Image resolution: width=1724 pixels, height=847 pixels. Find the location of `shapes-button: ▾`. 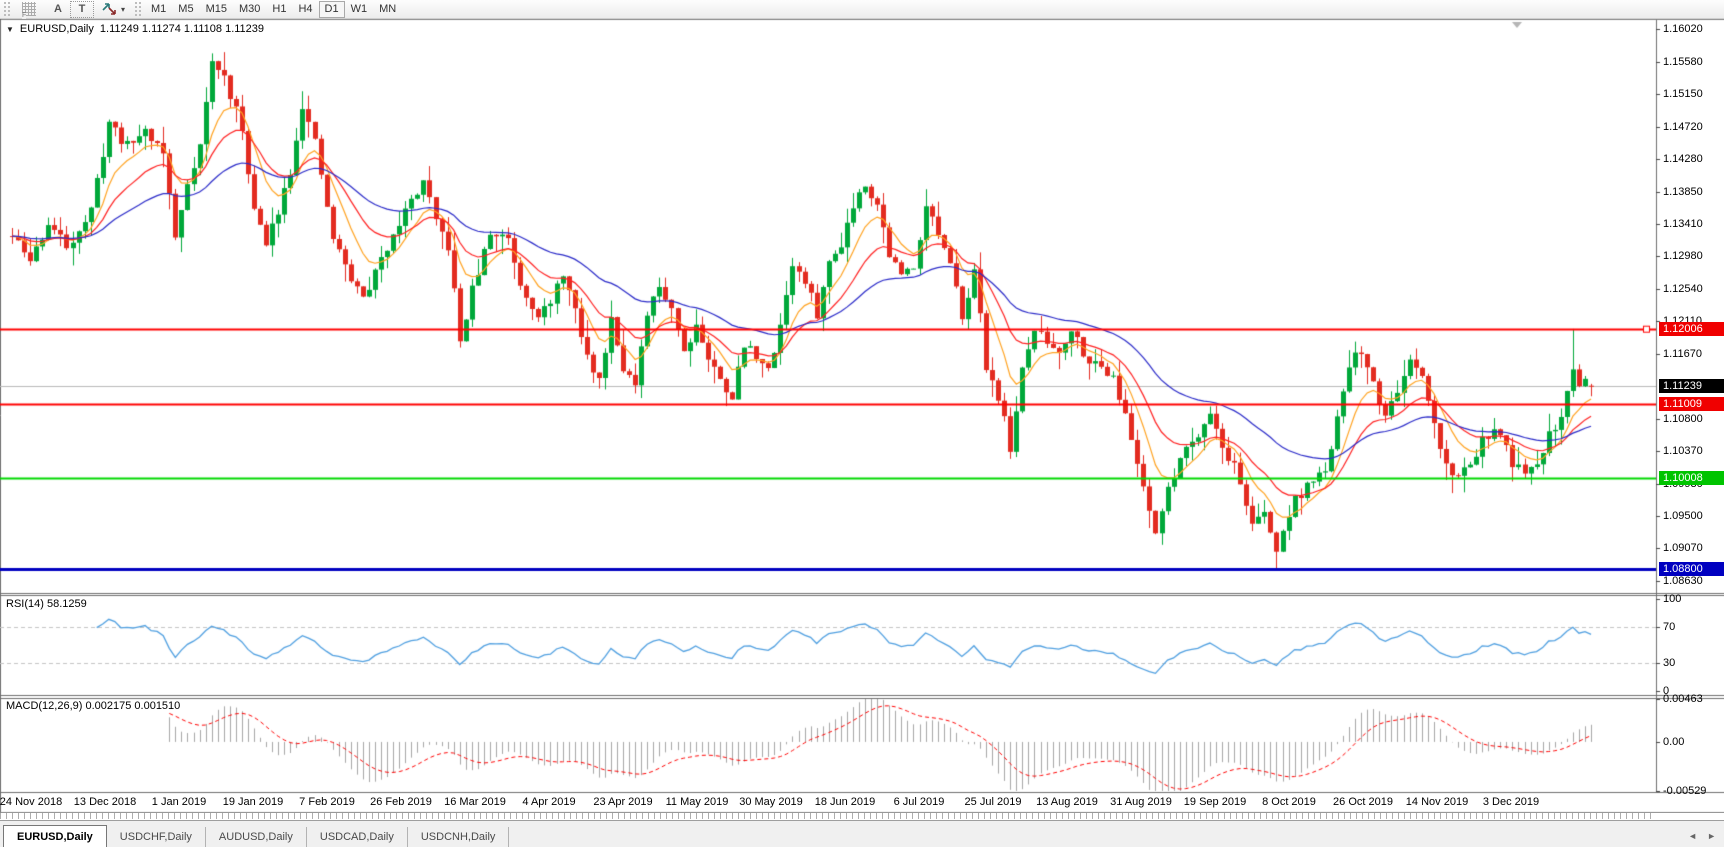

shapes-button: ▾ is located at coordinates (112, 9).